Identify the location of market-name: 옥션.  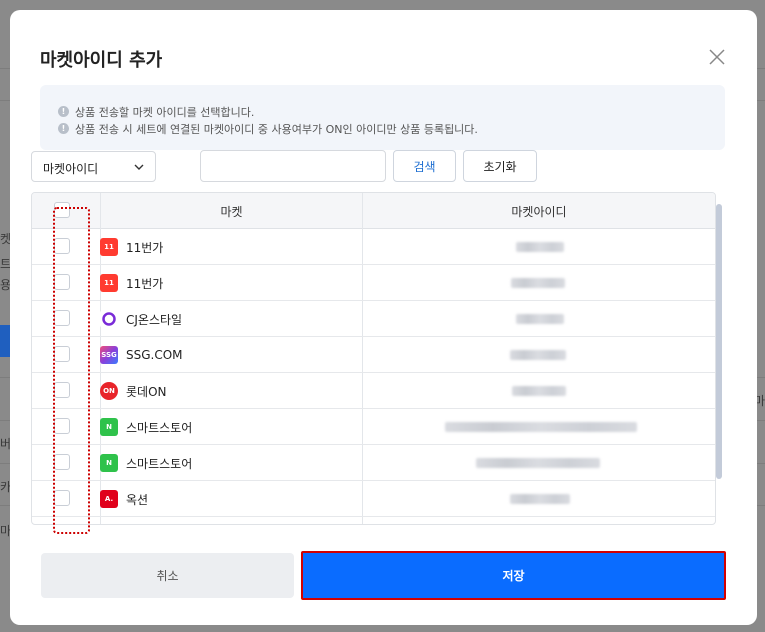
(137, 499).